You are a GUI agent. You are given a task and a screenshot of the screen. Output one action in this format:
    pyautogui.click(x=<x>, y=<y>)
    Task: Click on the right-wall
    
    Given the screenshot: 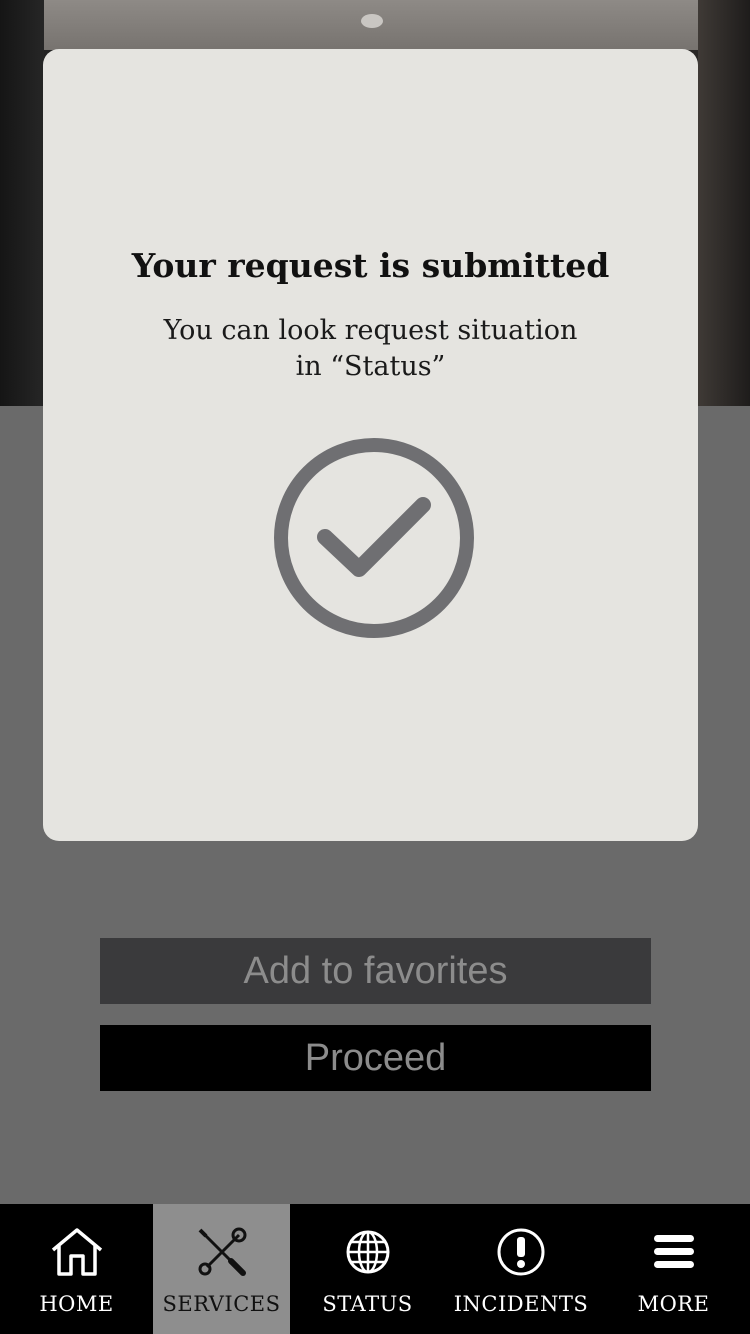 What is the action you would take?
    pyautogui.click(x=724, y=203)
    